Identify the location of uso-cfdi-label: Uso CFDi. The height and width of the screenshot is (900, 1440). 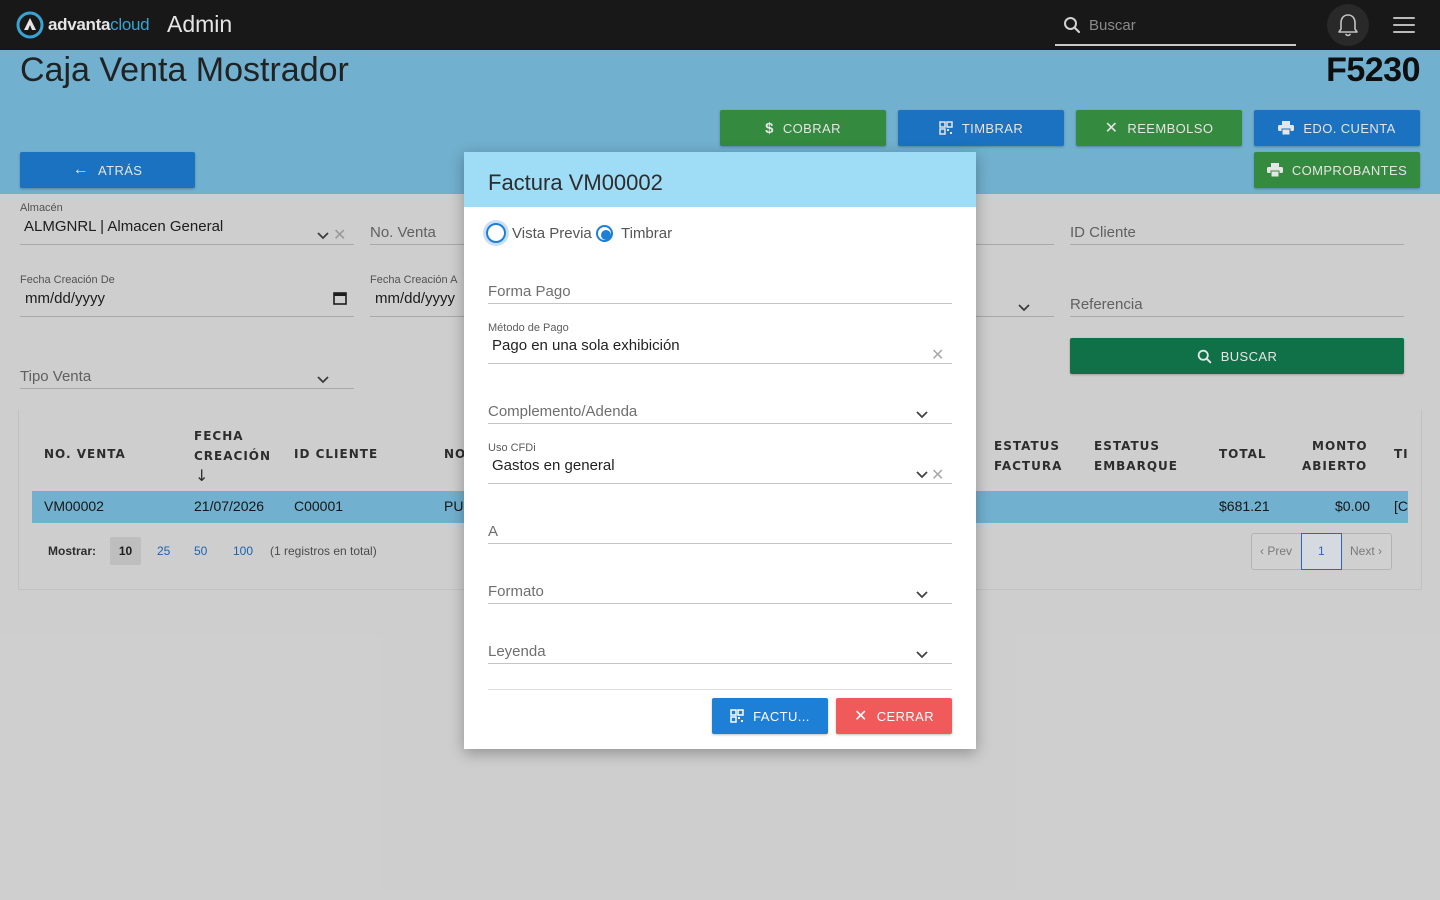
(512, 448).